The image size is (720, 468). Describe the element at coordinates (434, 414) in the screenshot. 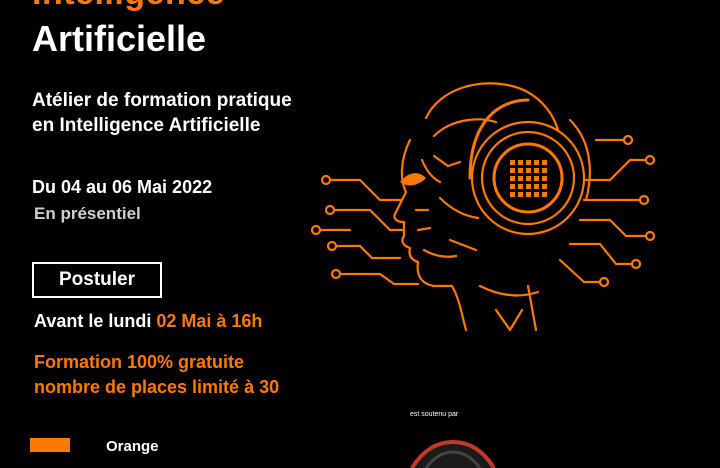

I see `supported-by-label: est soutenu par` at that location.